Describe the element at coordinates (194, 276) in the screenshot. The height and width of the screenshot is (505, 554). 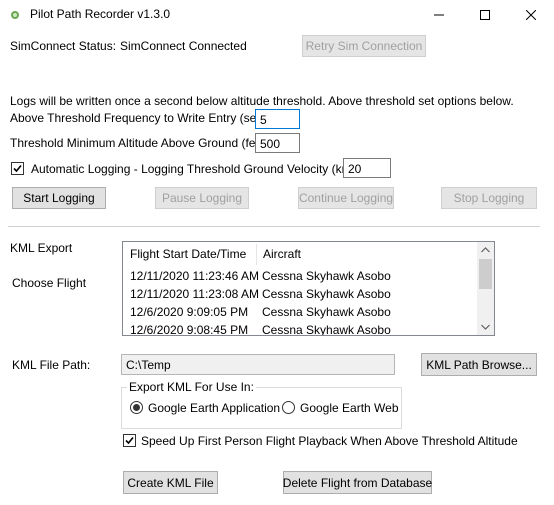
I see `flight-datetime: 12/11/2020 11:23:46 AM` at that location.